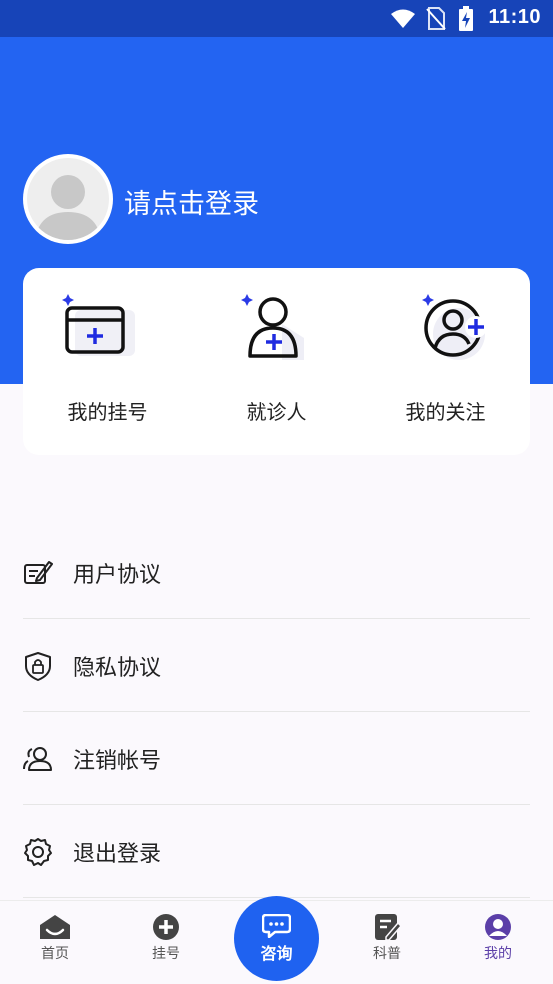 The image size is (553, 984). What do you see at coordinates (276, 412) in the screenshot?
I see `quick-action-label: 就诊人` at bounding box center [276, 412].